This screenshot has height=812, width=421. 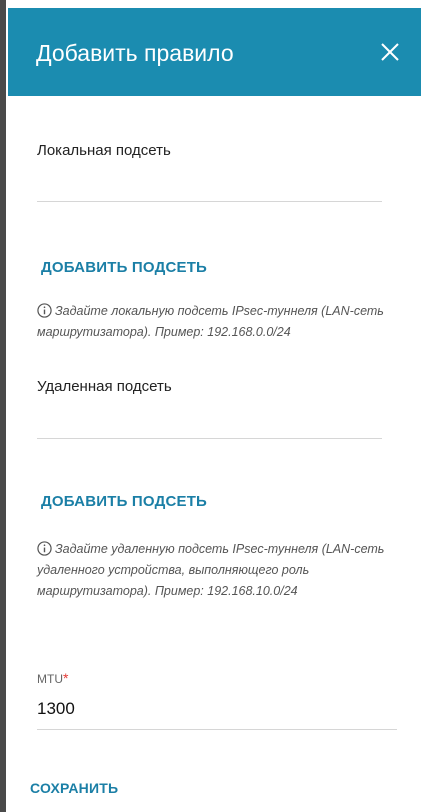 I want to click on remote-subnet-underline, so click(x=209, y=438).